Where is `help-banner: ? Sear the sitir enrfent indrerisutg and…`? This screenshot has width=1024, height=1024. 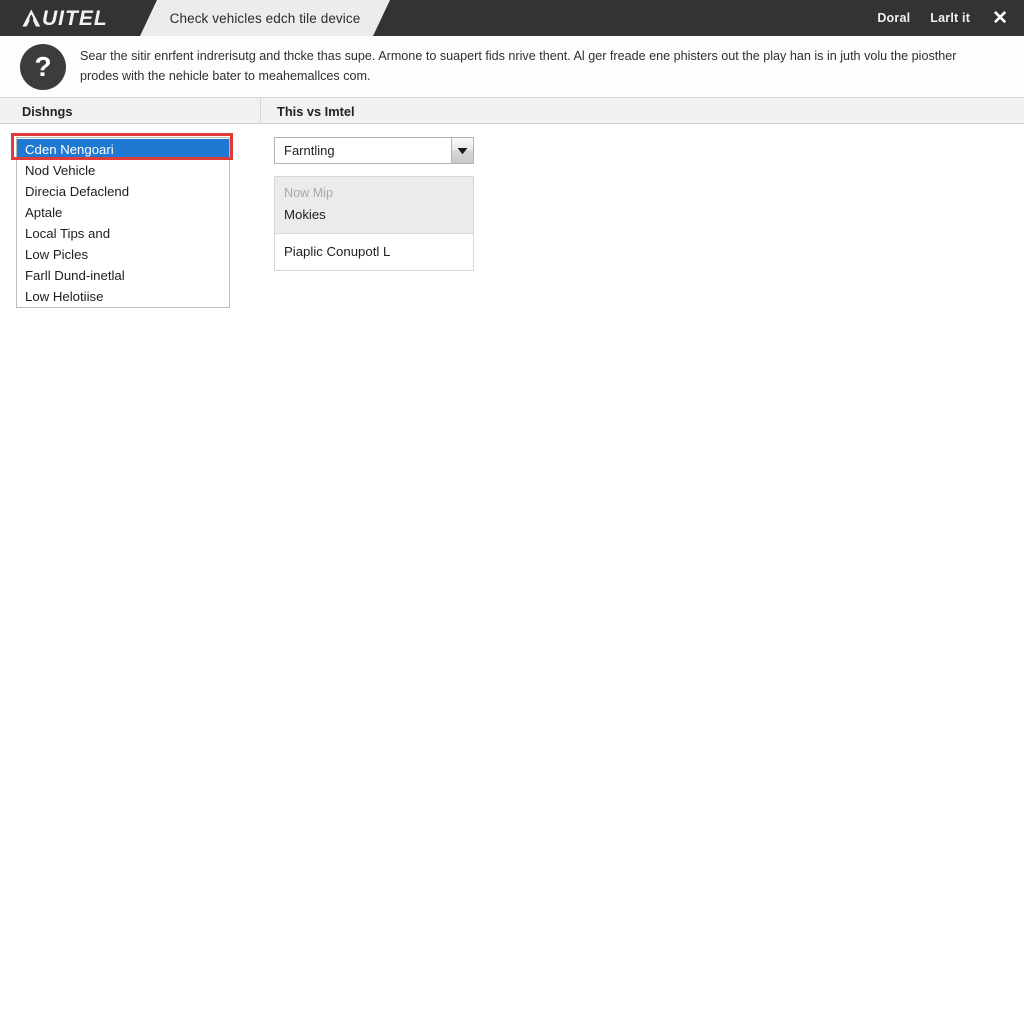 help-banner: ? Sear the sitir enrfent indrerisutg and… is located at coordinates (512, 67).